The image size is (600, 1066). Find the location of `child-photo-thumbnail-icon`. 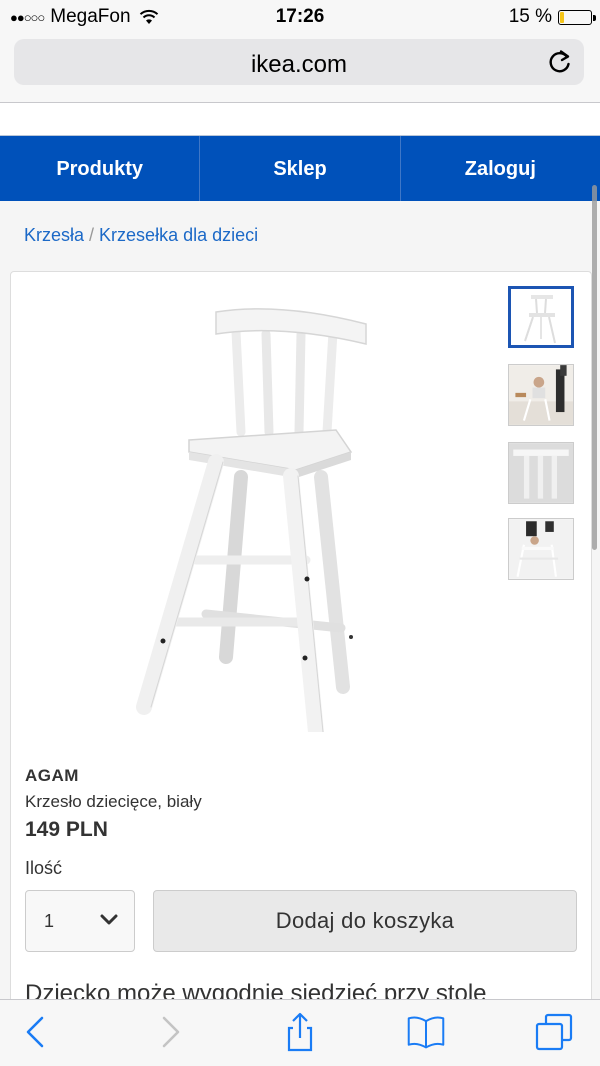

child-photo-thumbnail-icon is located at coordinates (541, 395).